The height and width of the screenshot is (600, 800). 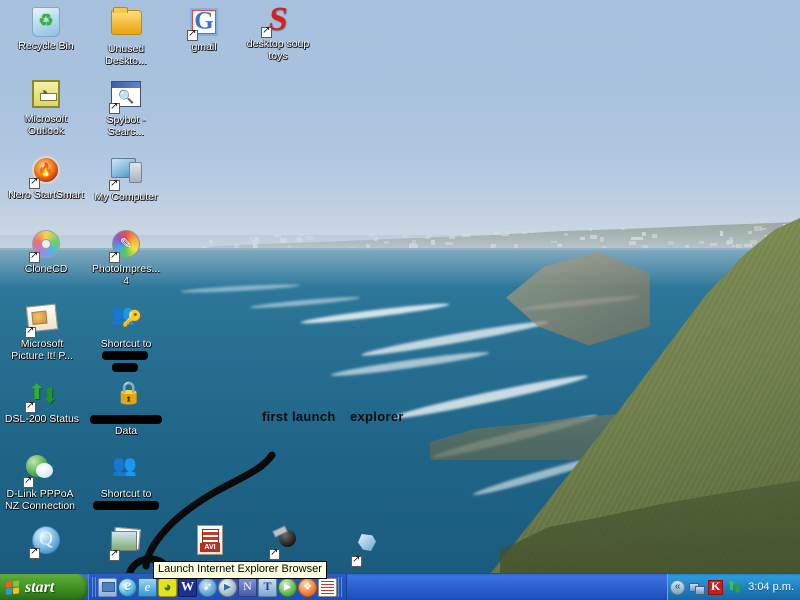 I want to click on nero-startsmart-icon, so click(x=45, y=172).